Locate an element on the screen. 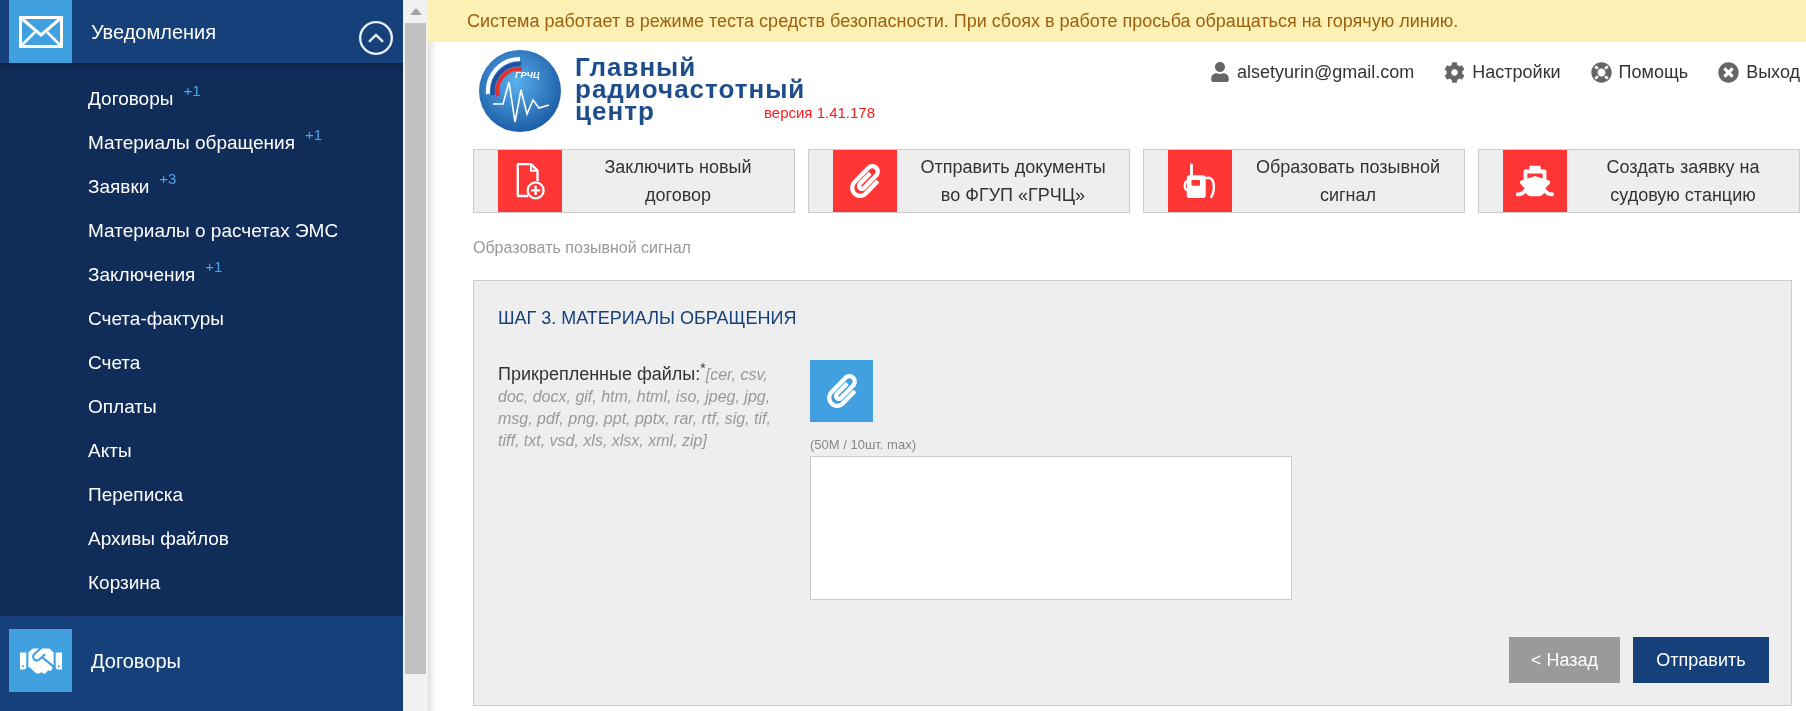 The width and height of the screenshot is (1806, 711). sidebar-link: Материалы о расчетах ЭМС is located at coordinates (213, 231).